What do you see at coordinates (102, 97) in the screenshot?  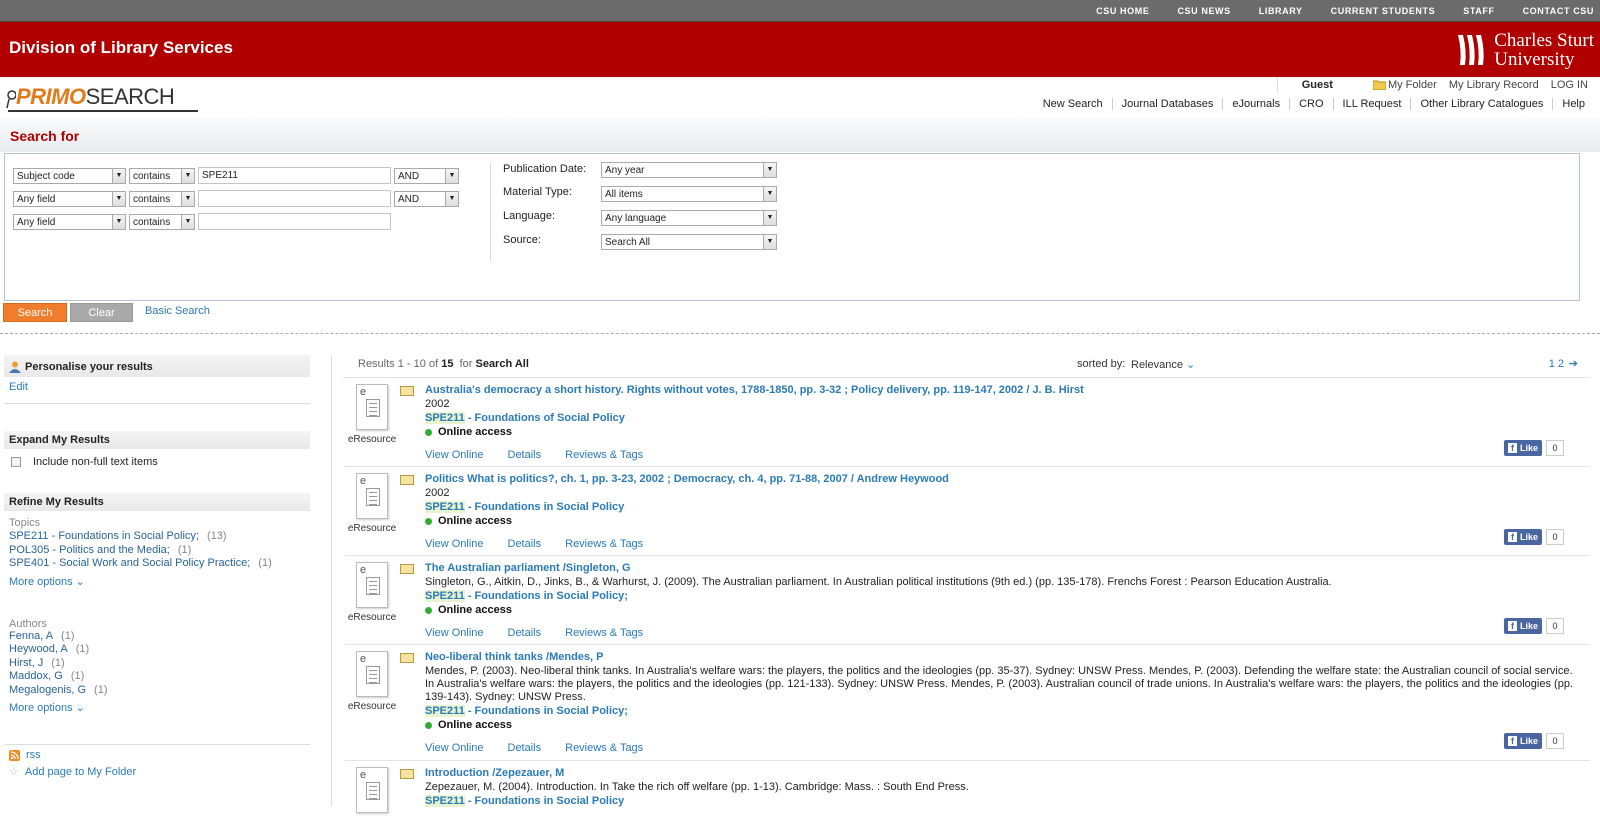 I see `primo-search-logo: PRIMO SEARCH` at bounding box center [102, 97].